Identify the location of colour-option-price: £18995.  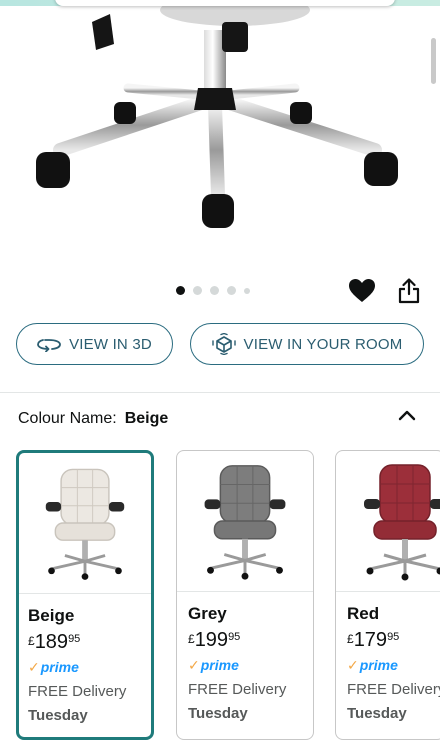
(54, 642).